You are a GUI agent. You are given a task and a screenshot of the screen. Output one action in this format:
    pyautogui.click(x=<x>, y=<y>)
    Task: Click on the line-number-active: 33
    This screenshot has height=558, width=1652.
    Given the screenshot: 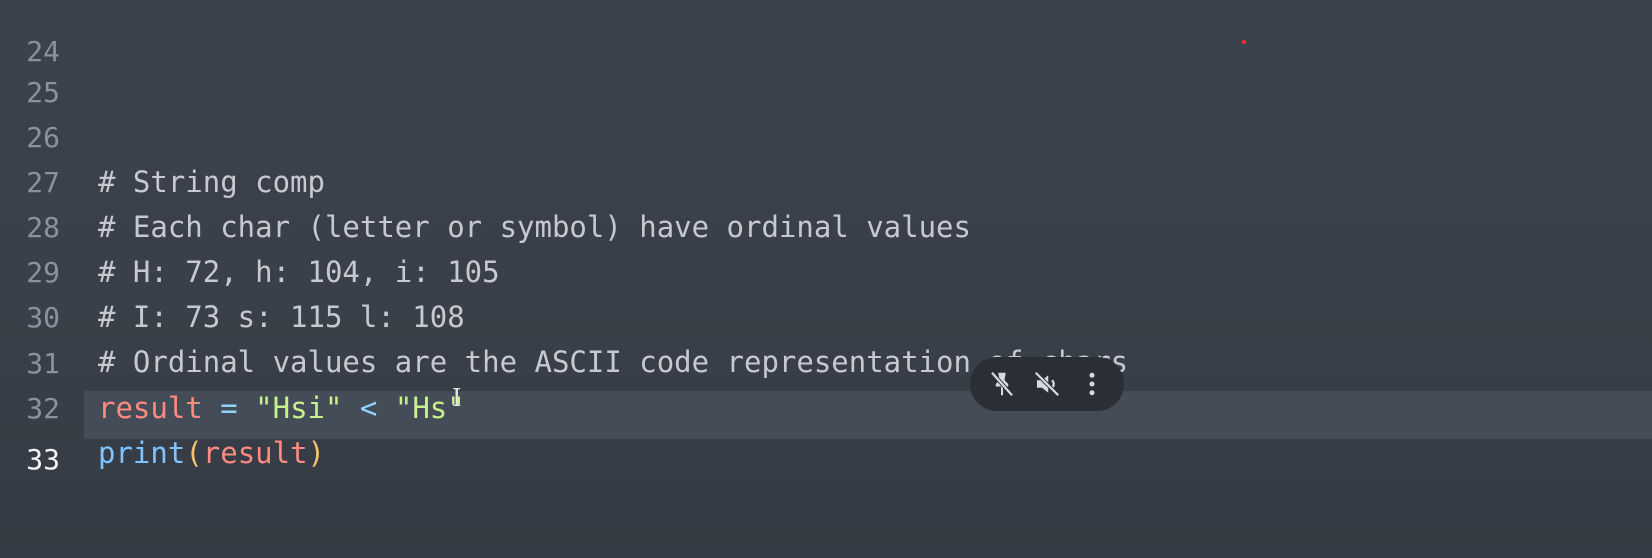 What is the action you would take?
    pyautogui.click(x=43, y=459)
    